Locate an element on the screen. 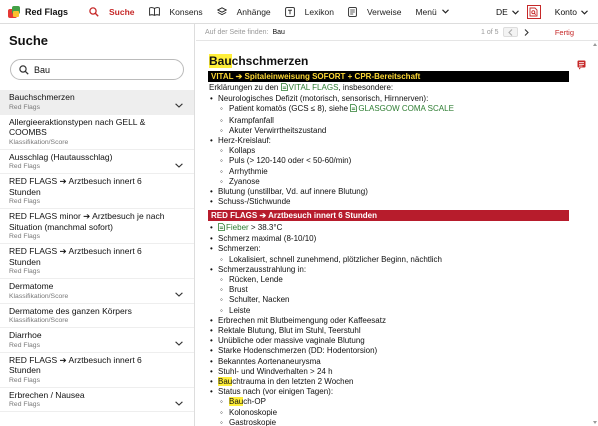  text: Krampfanfall is located at coordinates (251, 120).